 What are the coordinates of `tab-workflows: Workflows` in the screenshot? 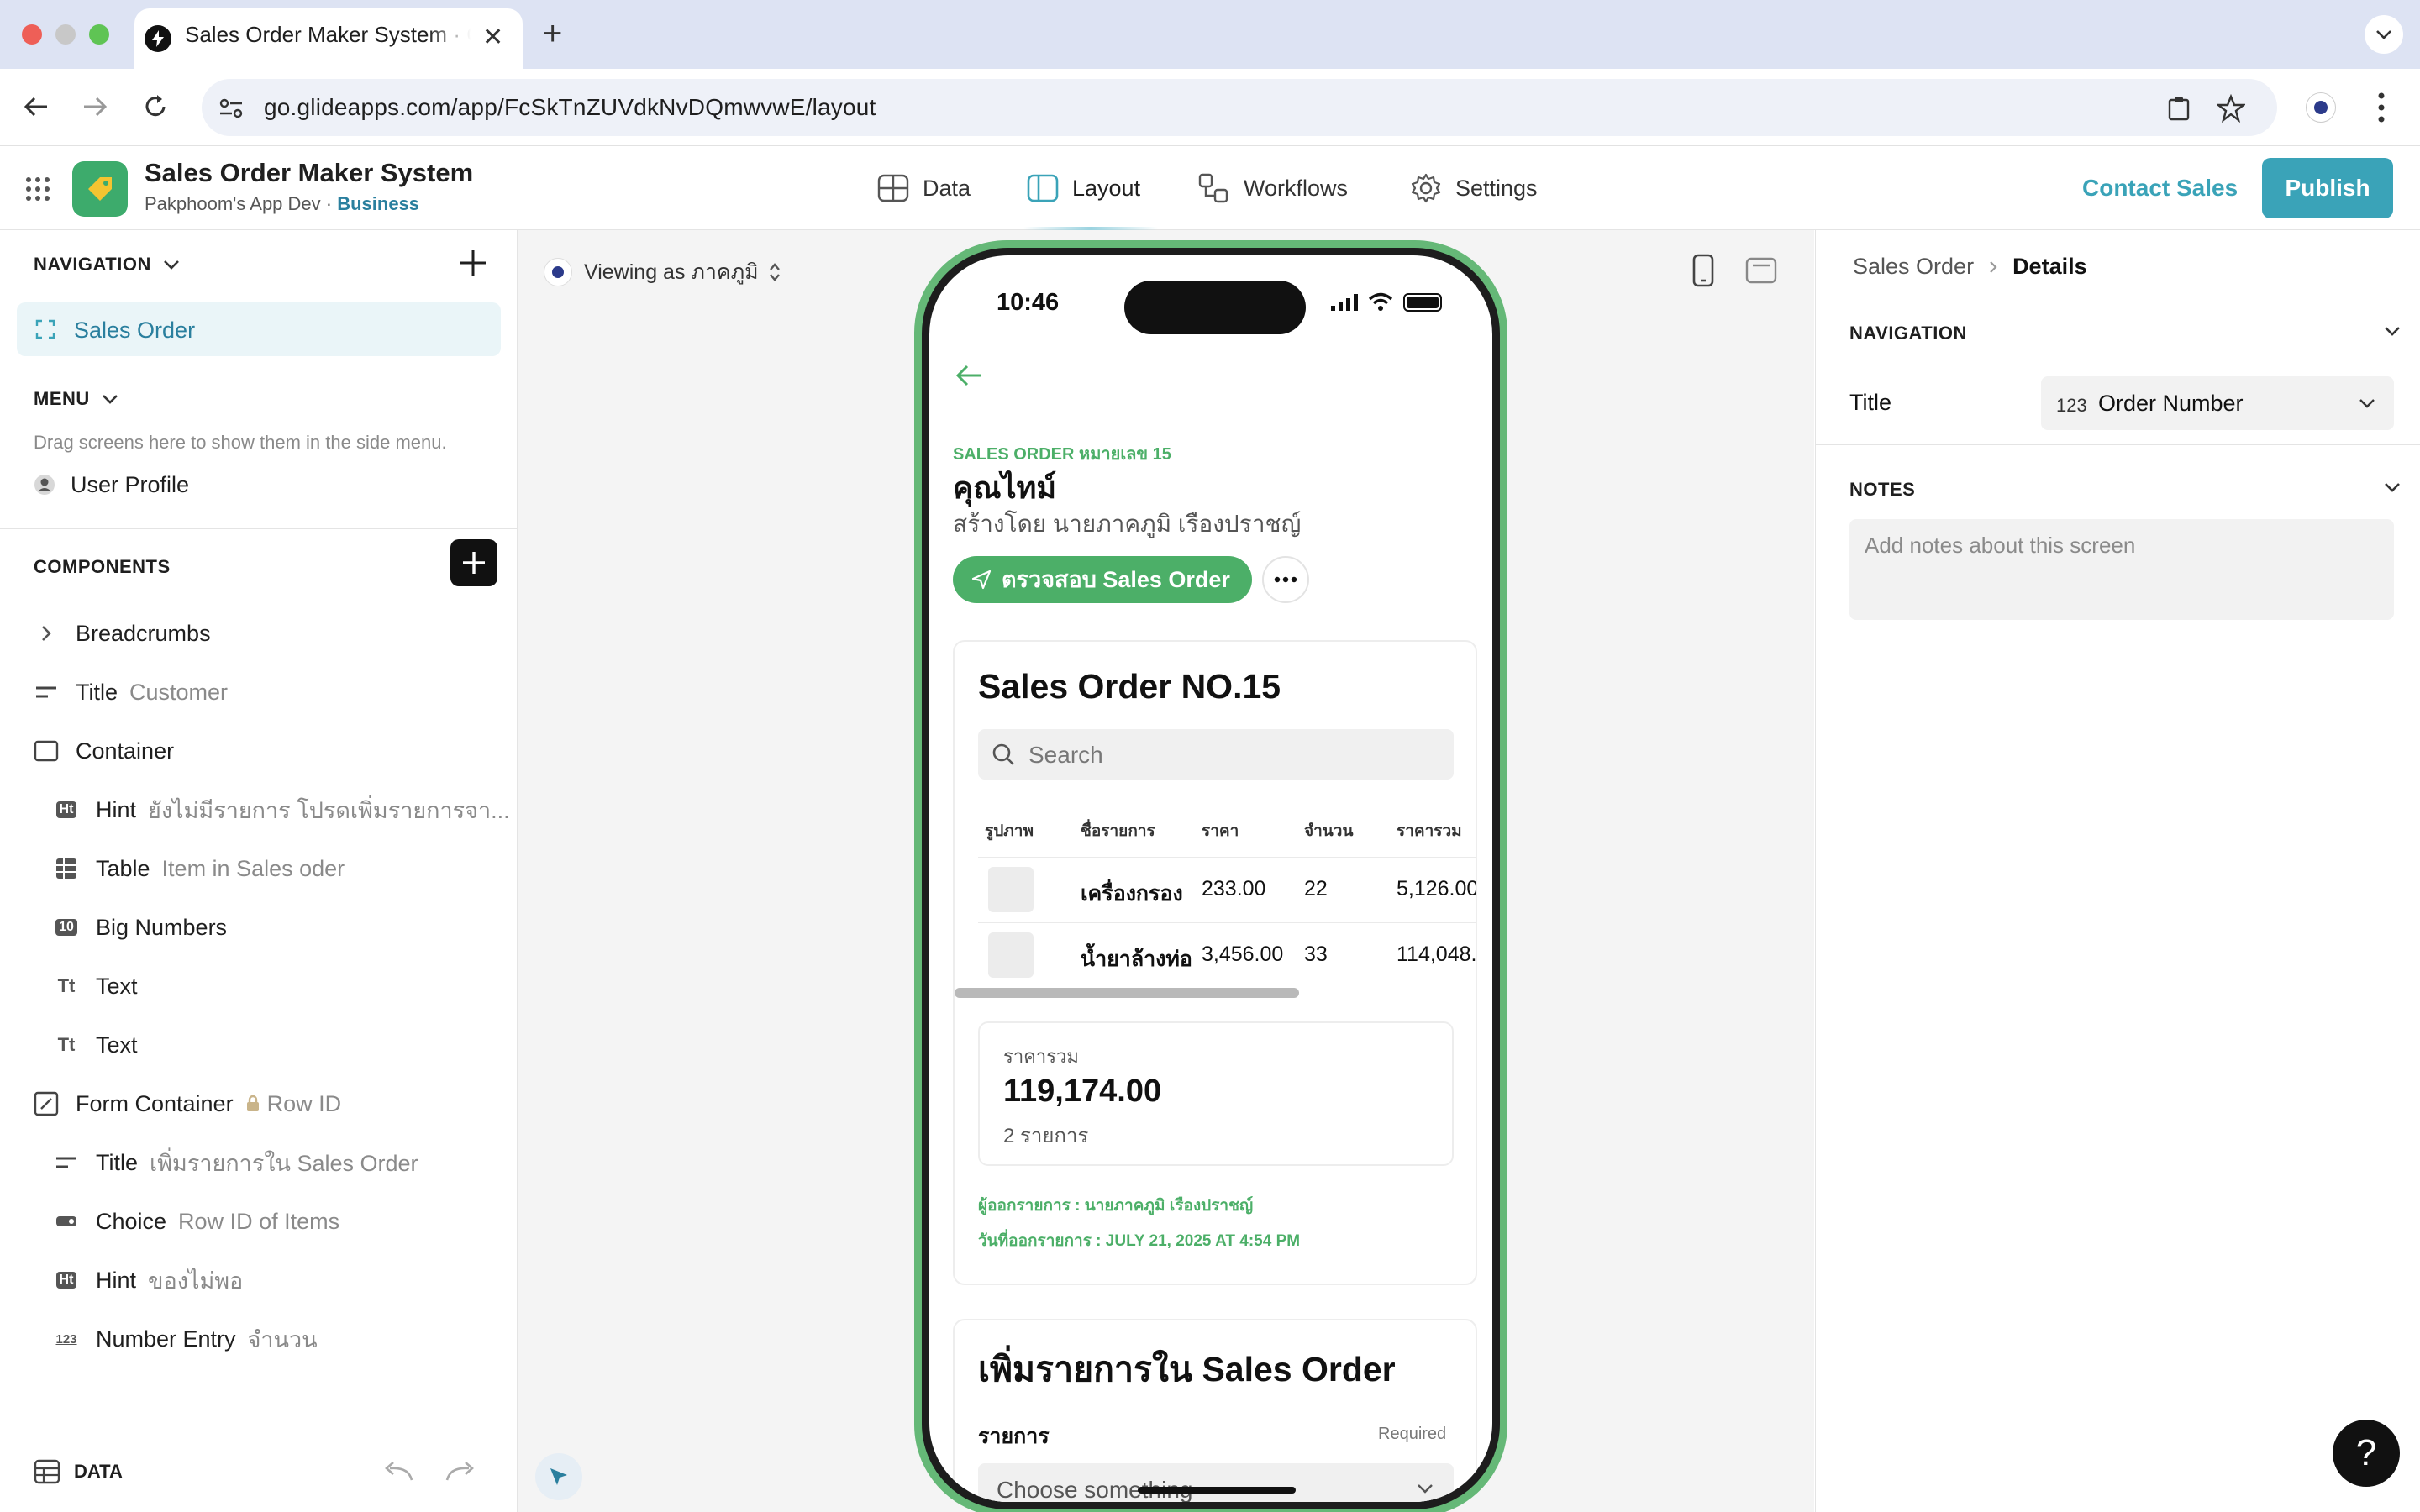 It's located at (1273, 188).